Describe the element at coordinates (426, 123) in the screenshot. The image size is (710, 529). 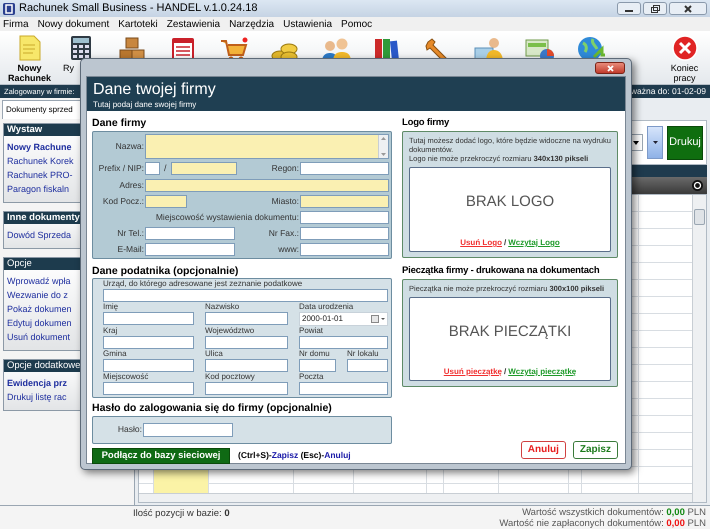
I see `section-heading: Logo firmy` at that location.